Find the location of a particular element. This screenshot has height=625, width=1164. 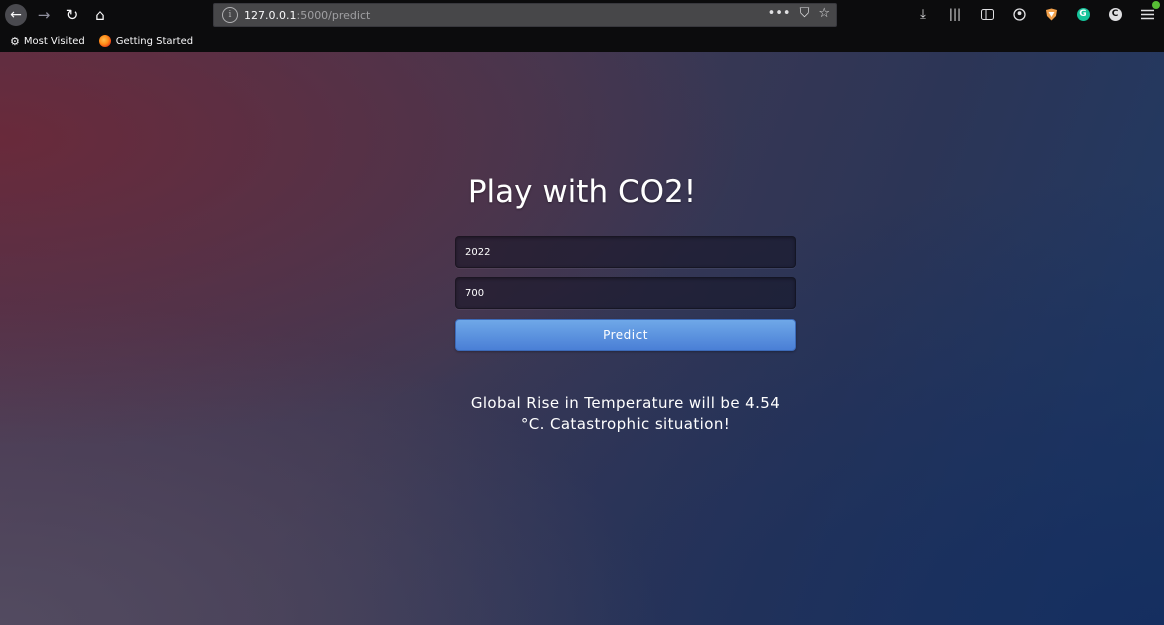

bookmark-most-visited: ⚙ Most Visited is located at coordinates (47, 41).